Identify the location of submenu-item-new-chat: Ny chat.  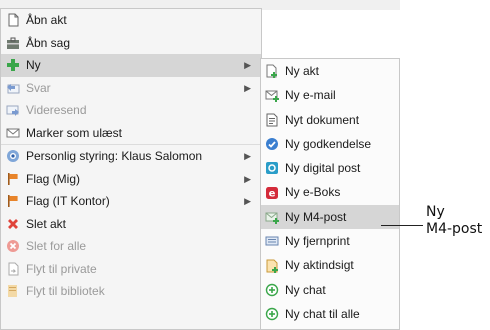
(330, 290).